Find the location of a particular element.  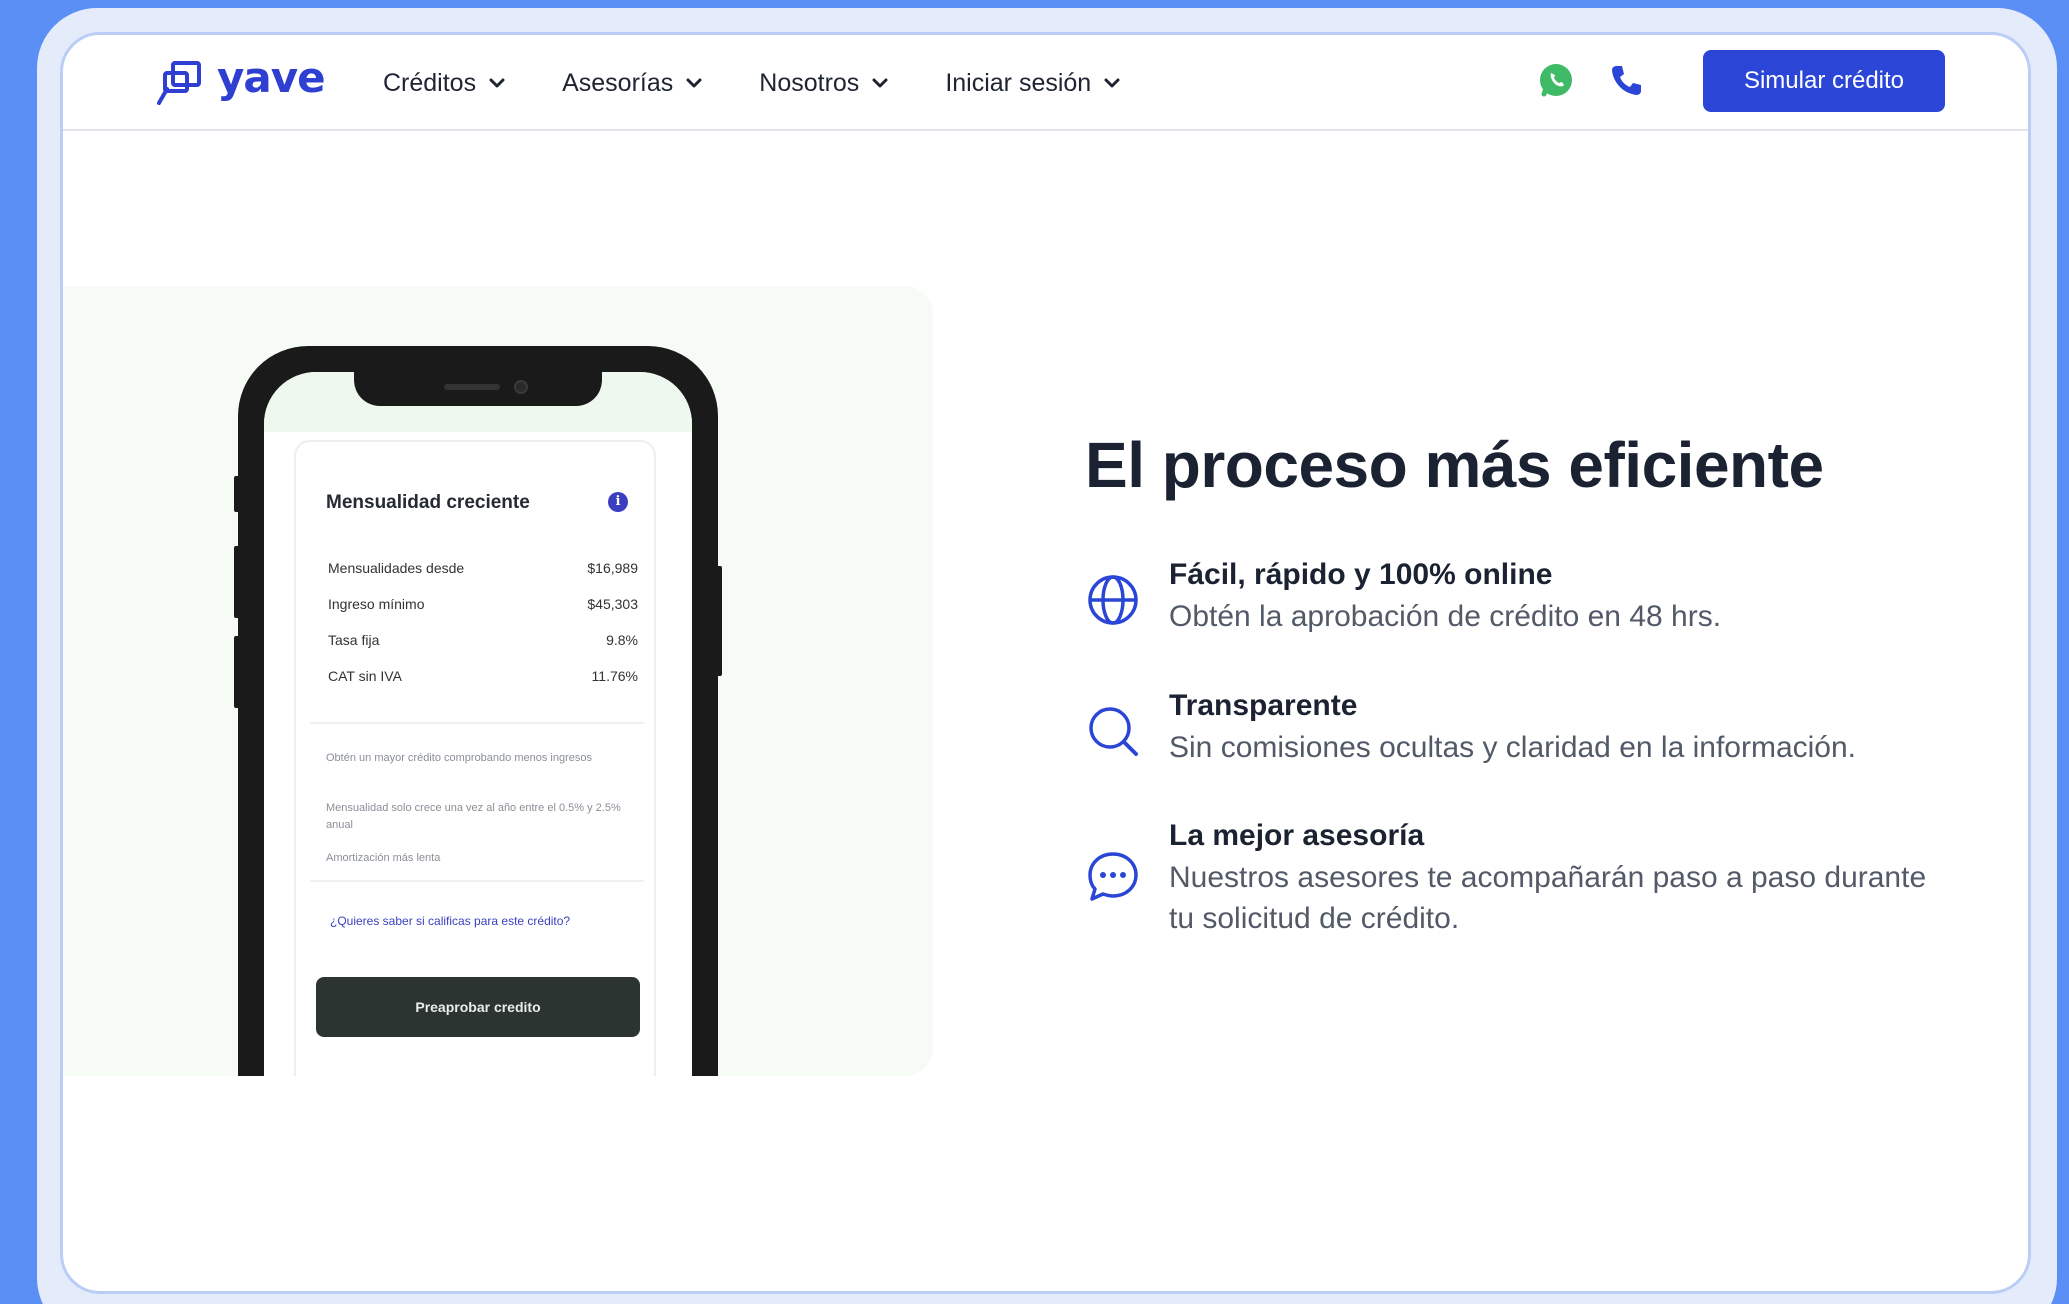

nav-item-label: Nosotros is located at coordinates (809, 82).